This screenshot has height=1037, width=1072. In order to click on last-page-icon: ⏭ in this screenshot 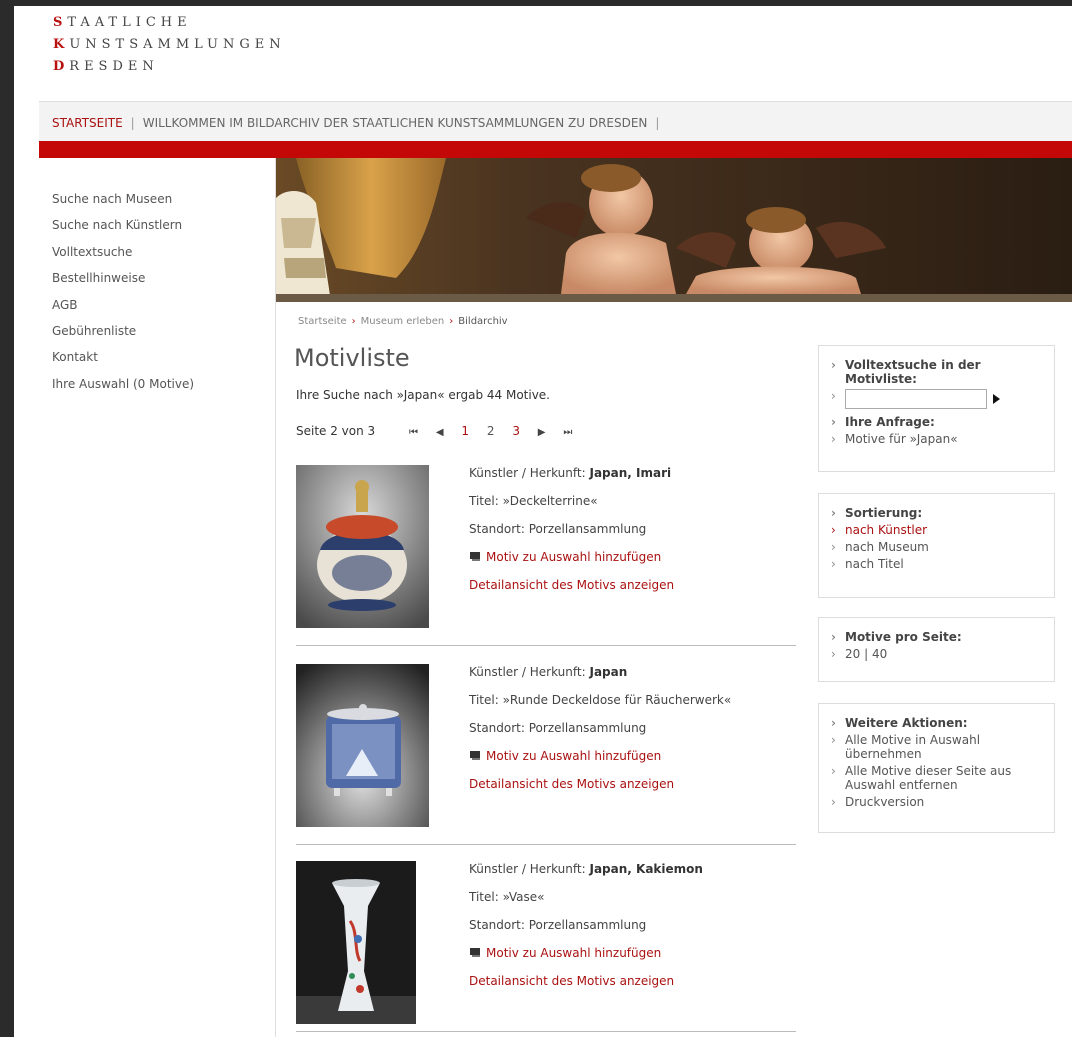, I will do `click(567, 432)`.